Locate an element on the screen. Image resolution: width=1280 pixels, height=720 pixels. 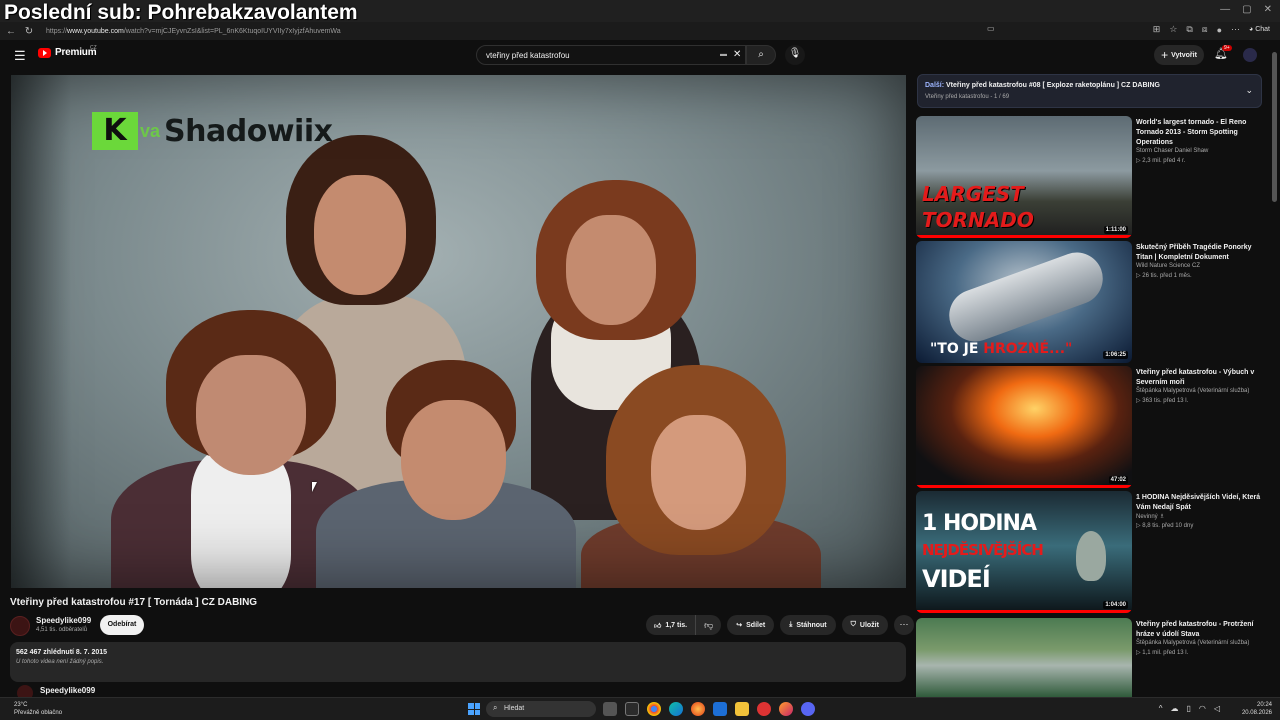
recommended-meta: ▷ 363 tis. před 13 l. is located at coordinates (1162, 401).